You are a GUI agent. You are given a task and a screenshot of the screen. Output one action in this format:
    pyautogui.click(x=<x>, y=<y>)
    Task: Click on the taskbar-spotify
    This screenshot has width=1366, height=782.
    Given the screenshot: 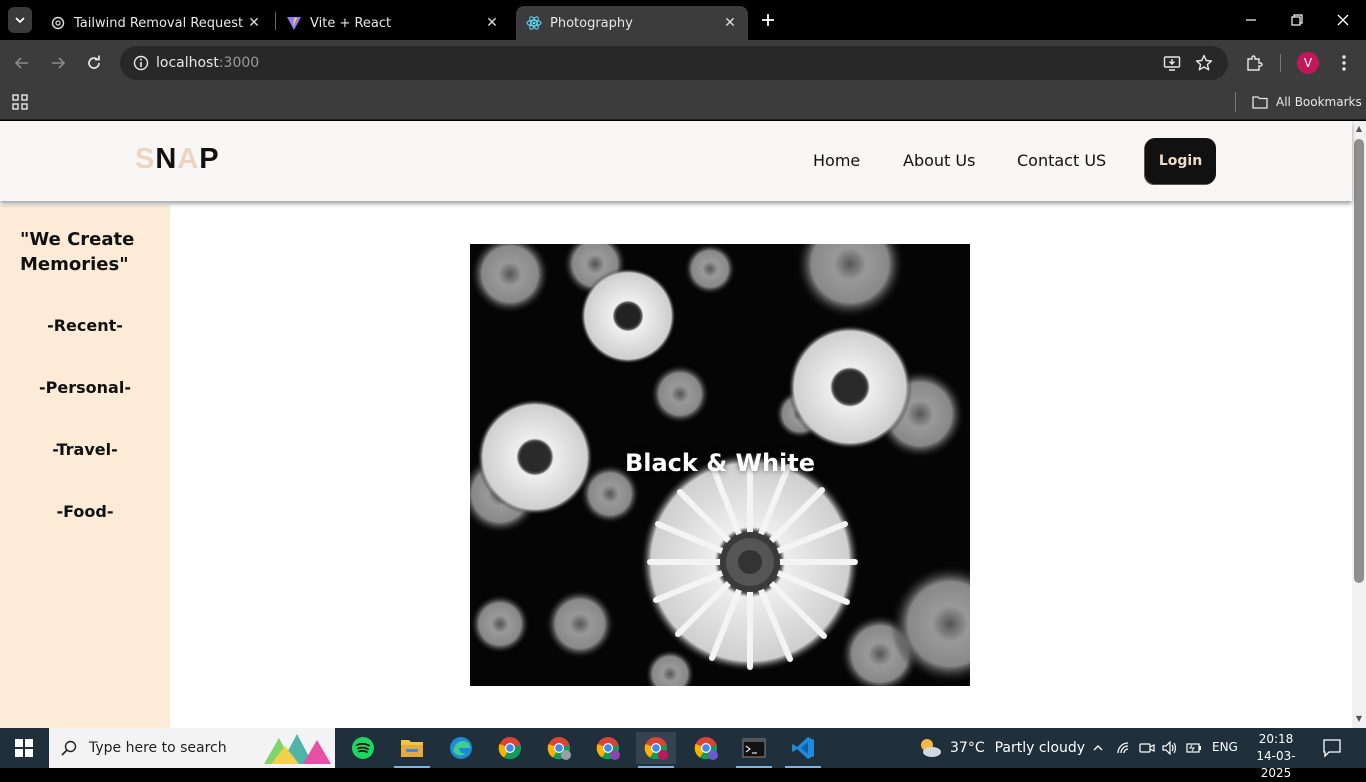 What is the action you would take?
    pyautogui.click(x=363, y=748)
    